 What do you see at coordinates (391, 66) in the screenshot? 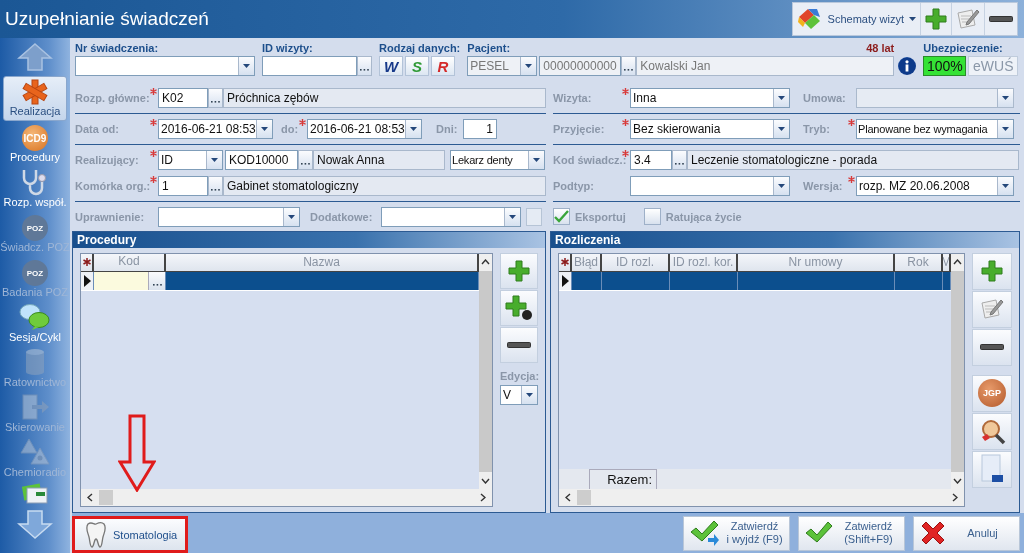
I see `data-type-button: W` at bounding box center [391, 66].